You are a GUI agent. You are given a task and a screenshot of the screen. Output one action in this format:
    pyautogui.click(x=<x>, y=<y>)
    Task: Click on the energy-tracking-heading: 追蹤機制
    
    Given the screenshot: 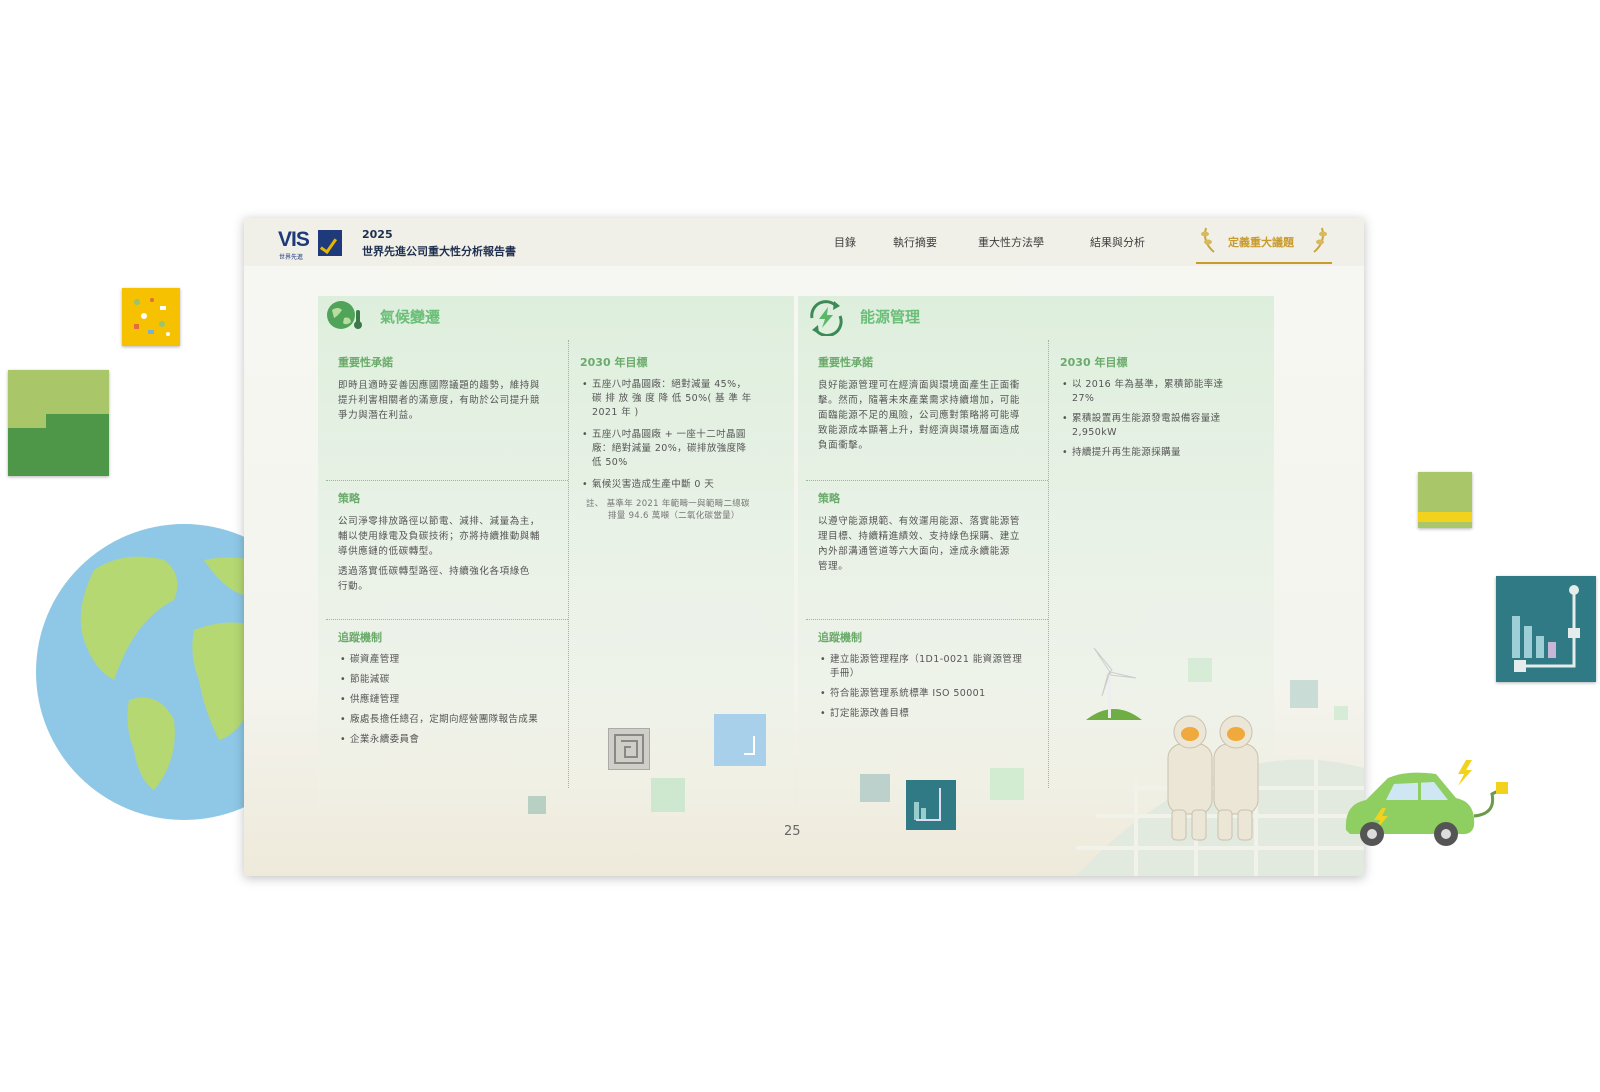 What is the action you would take?
    pyautogui.click(x=840, y=637)
    